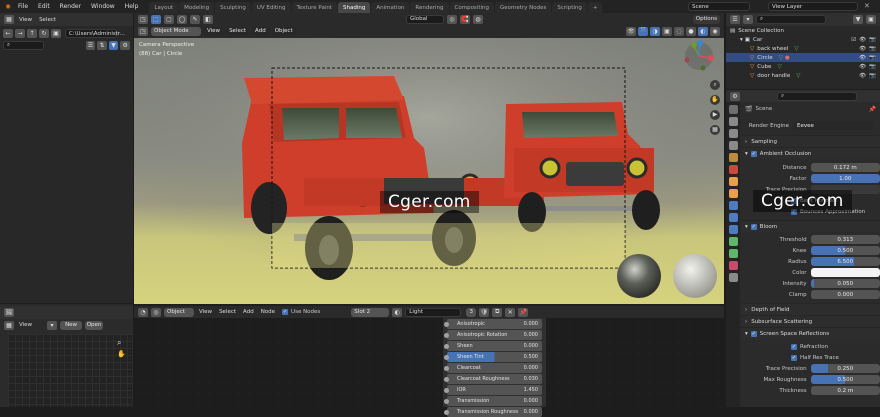  What do you see at coordinates (493, 379) in the screenshot?
I see `node-row-clearcoat-roughness: Clearcoat Roughness 0.030` at bounding box center [493, 379].